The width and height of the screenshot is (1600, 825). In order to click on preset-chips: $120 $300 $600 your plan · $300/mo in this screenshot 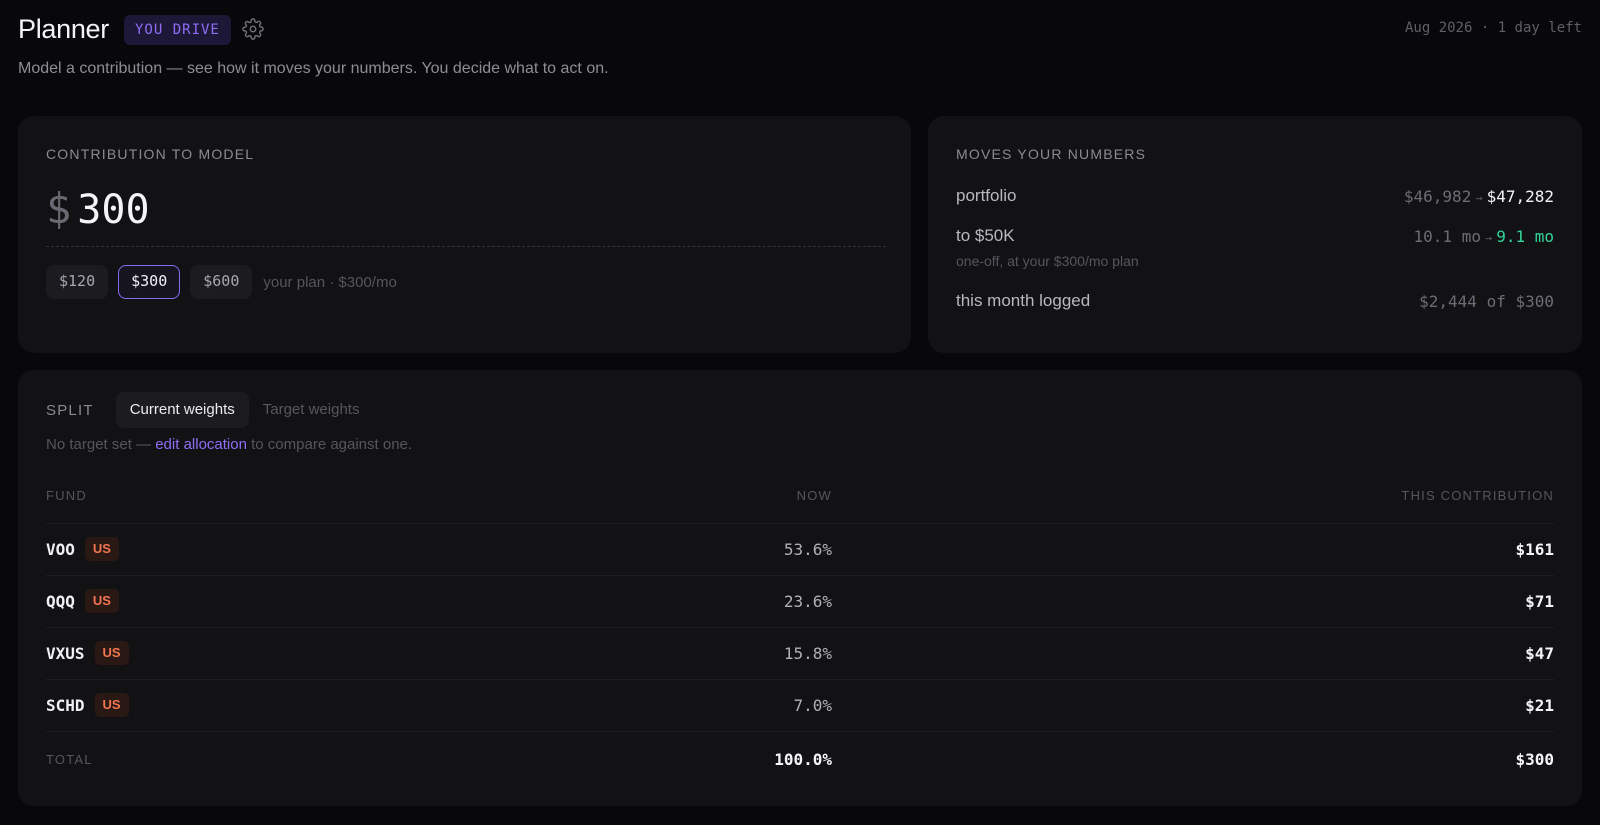, I will do `click(221, 282)`.